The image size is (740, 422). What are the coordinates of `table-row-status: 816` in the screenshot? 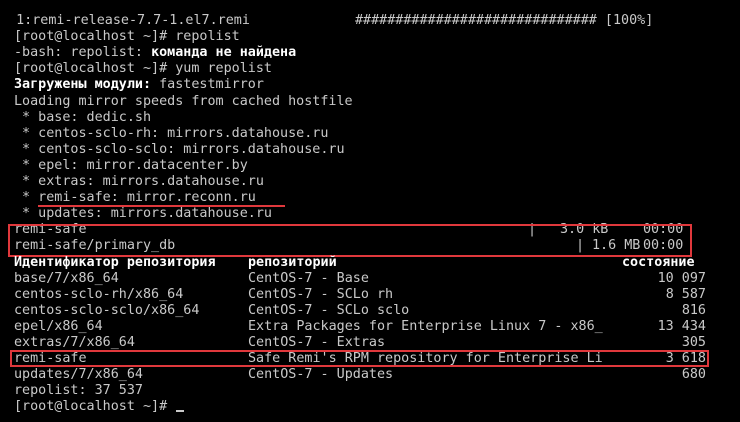 It's located at (693, 310).